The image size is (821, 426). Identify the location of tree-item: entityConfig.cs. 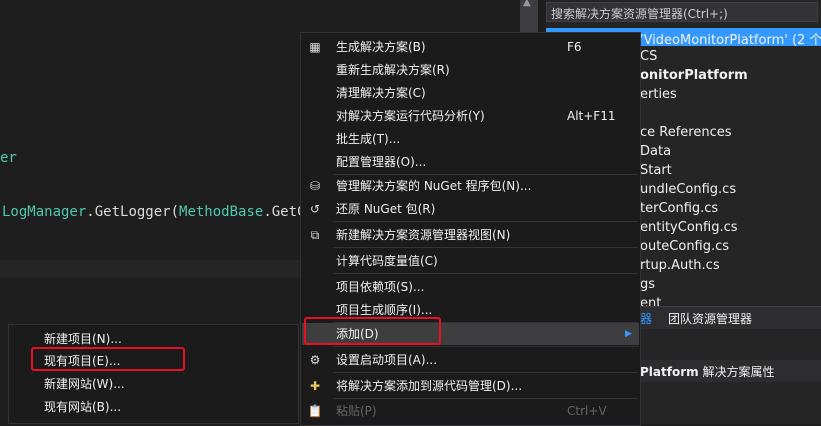
(689, 227).